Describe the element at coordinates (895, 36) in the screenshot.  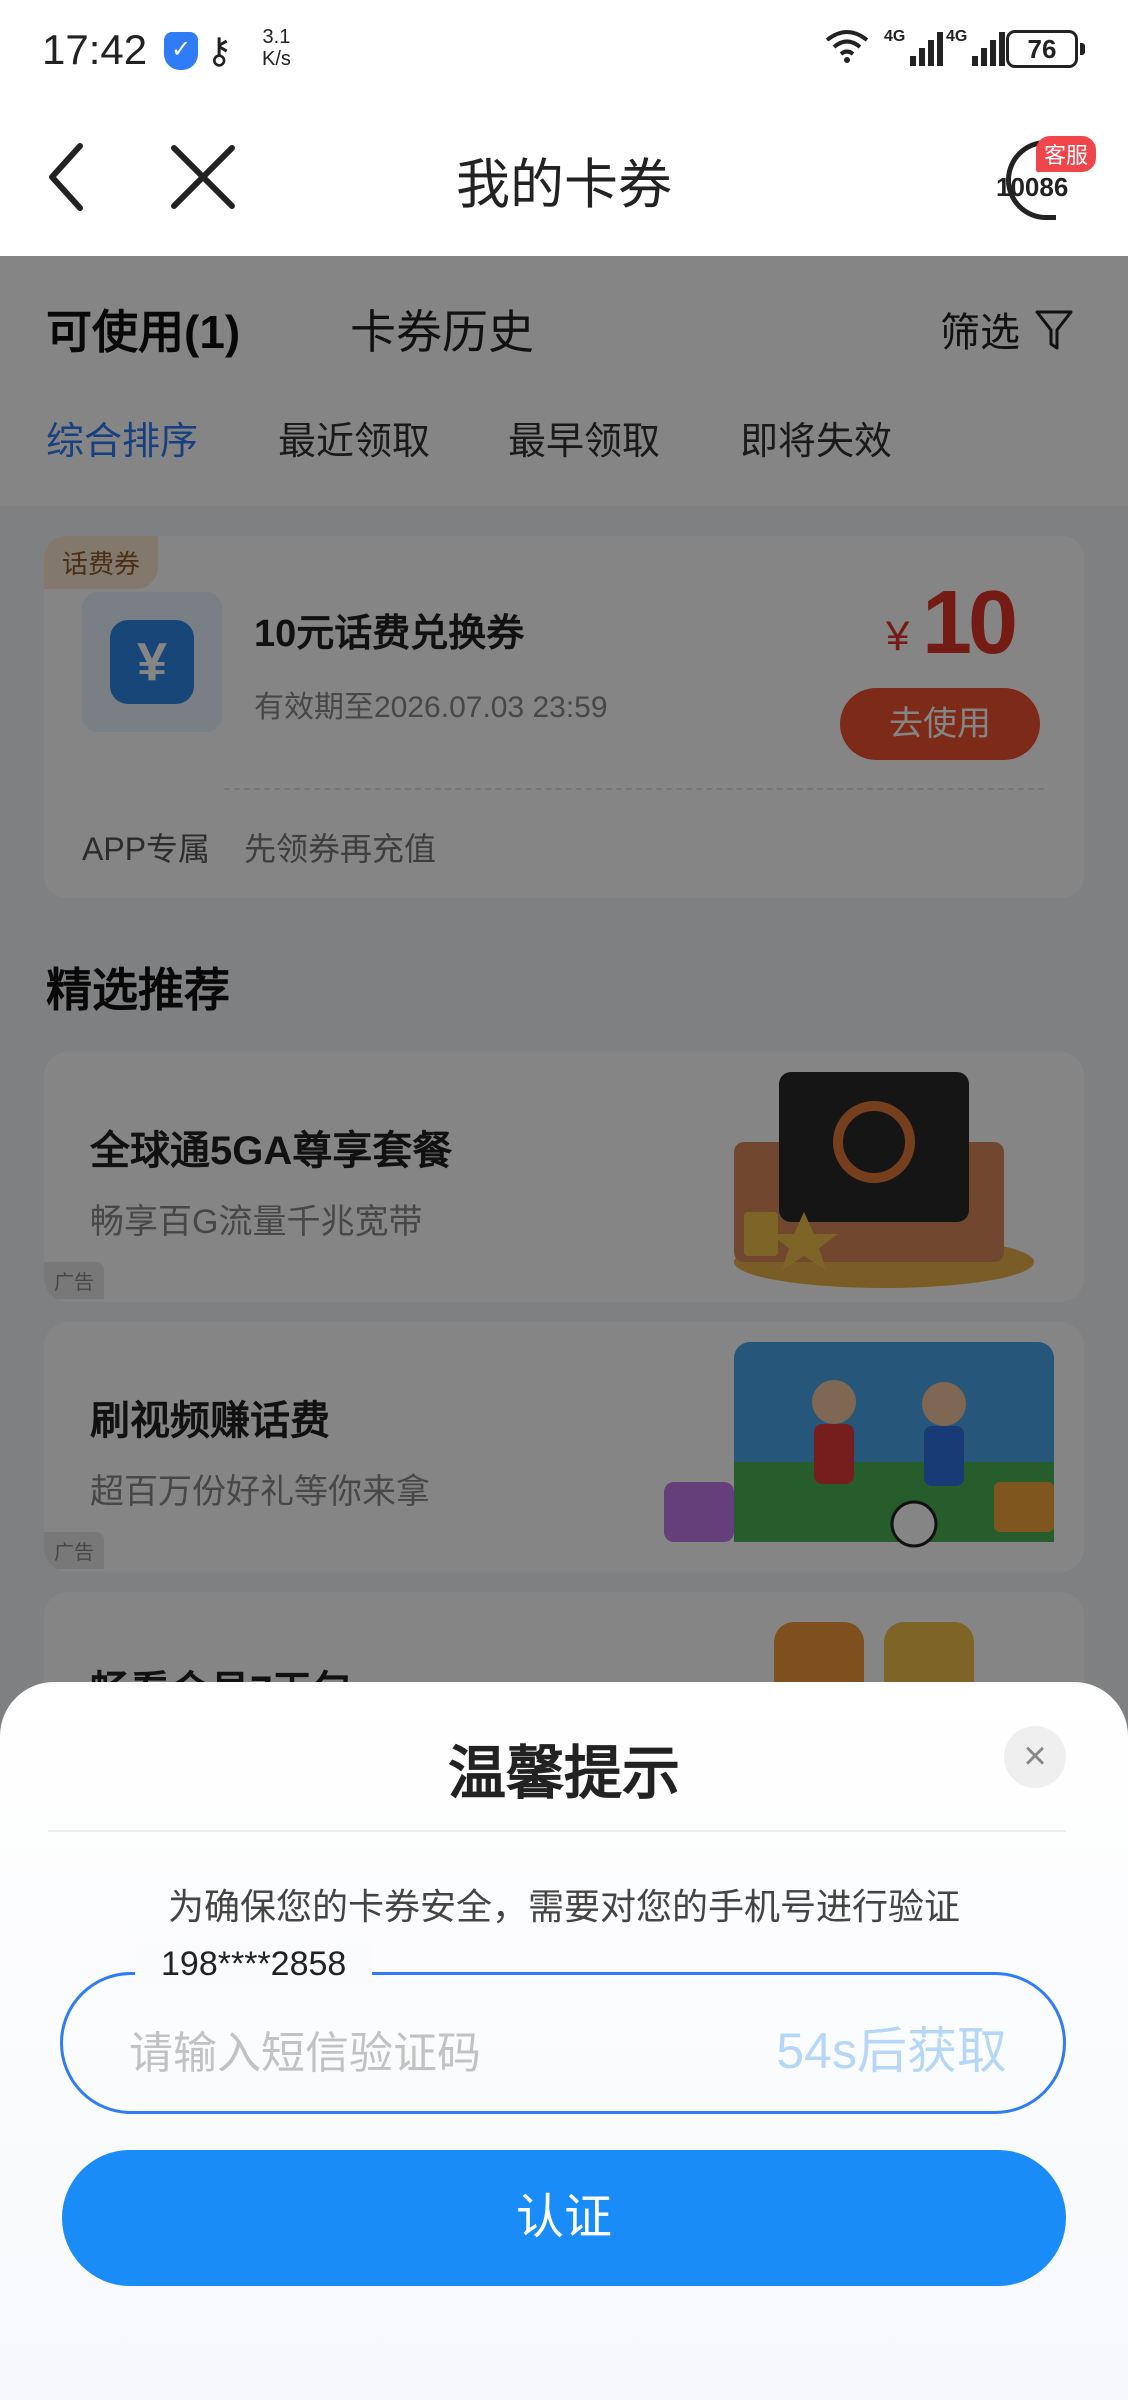
I see `network-type-1: 4G` at that location.